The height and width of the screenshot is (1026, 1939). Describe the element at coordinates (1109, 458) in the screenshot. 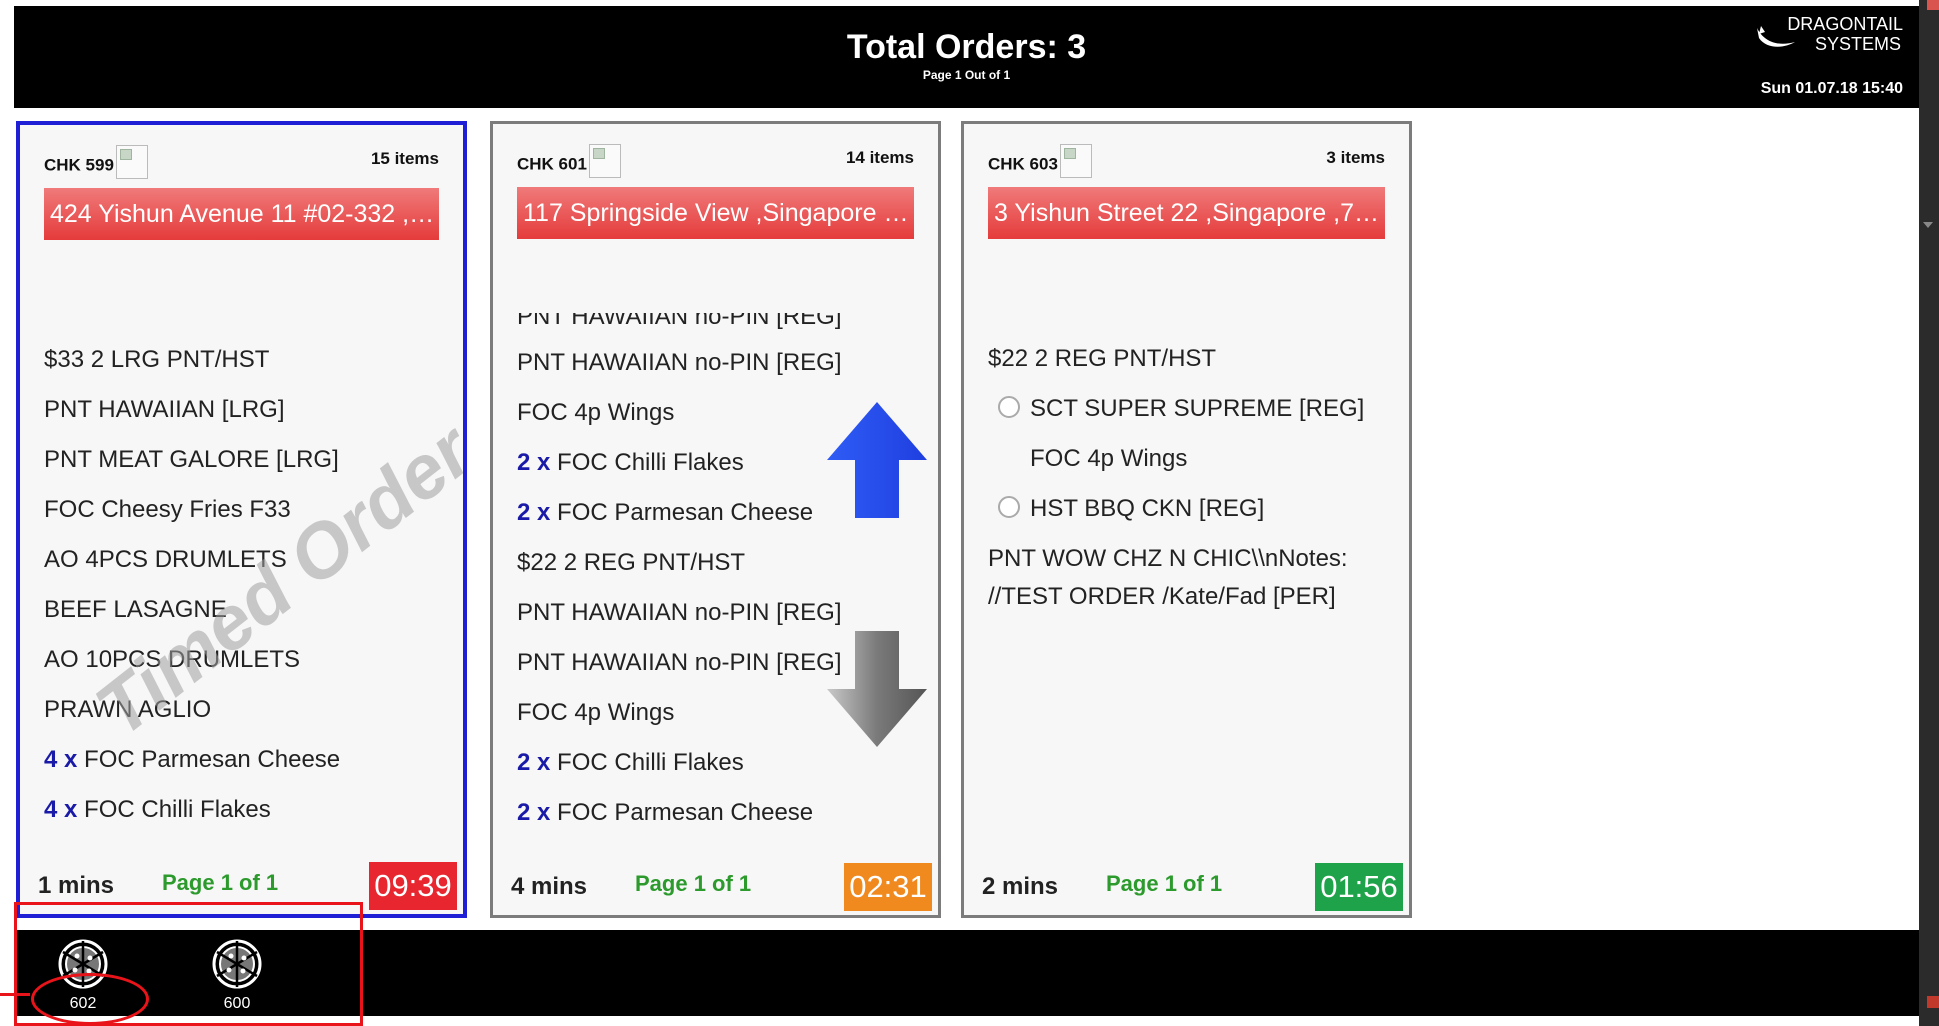

I see `order-line: FOC 4p Wings` at that location.